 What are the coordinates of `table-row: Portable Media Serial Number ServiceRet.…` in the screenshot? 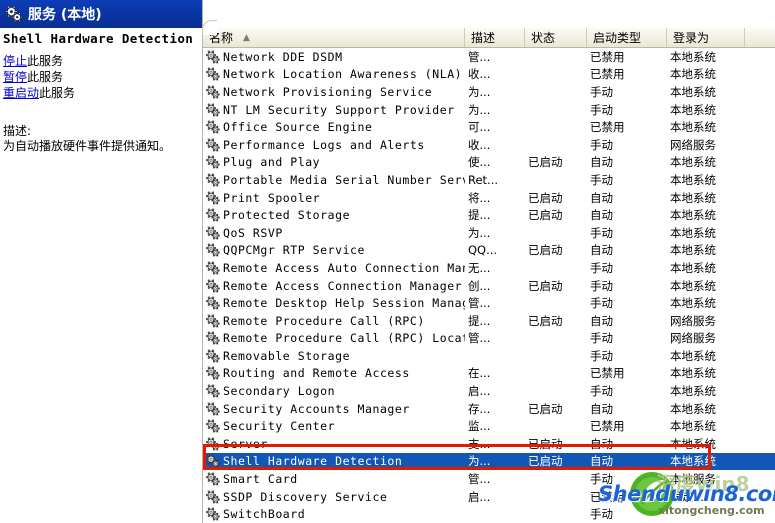 It's located at (489, 180).